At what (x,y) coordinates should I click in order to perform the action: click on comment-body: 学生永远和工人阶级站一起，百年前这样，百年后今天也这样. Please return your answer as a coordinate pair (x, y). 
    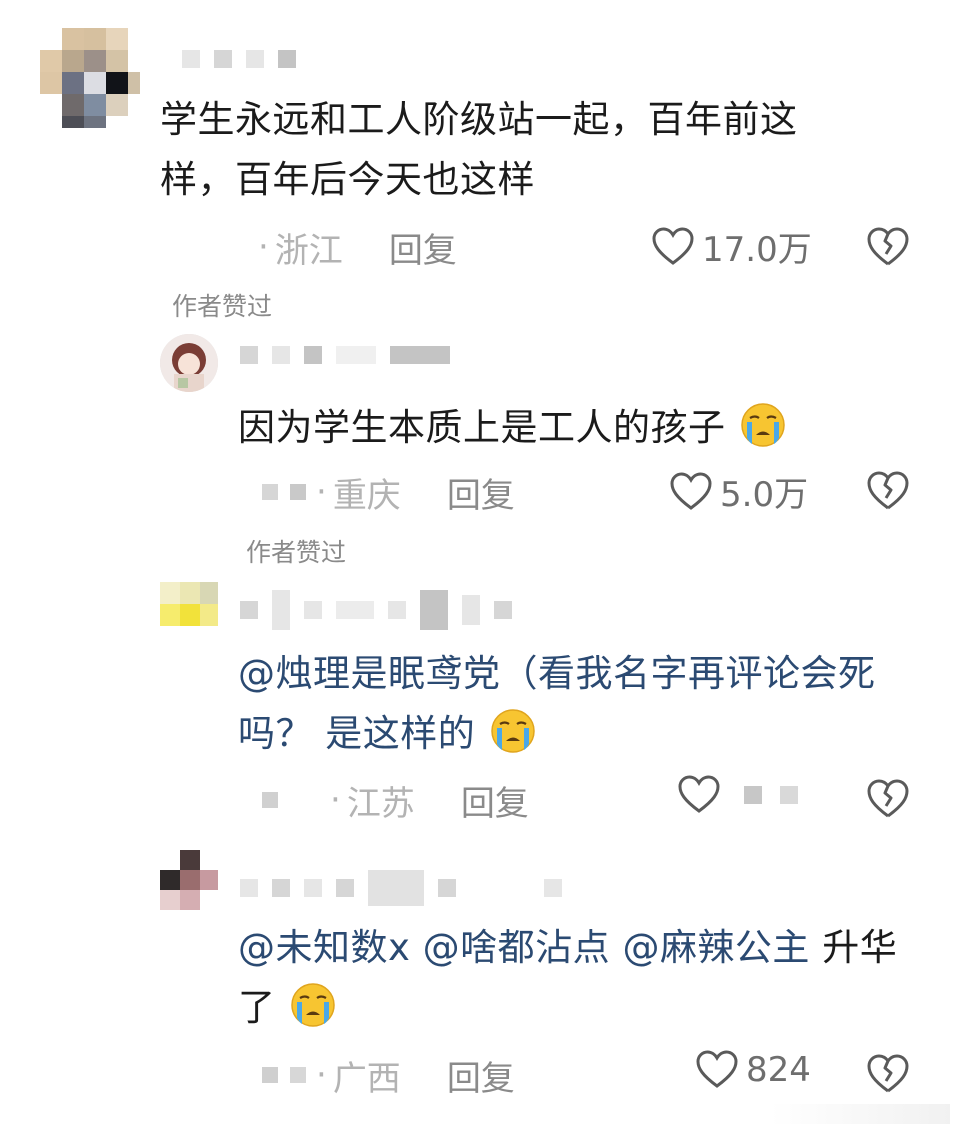
    Looking at the image, I should click on (479, 149).